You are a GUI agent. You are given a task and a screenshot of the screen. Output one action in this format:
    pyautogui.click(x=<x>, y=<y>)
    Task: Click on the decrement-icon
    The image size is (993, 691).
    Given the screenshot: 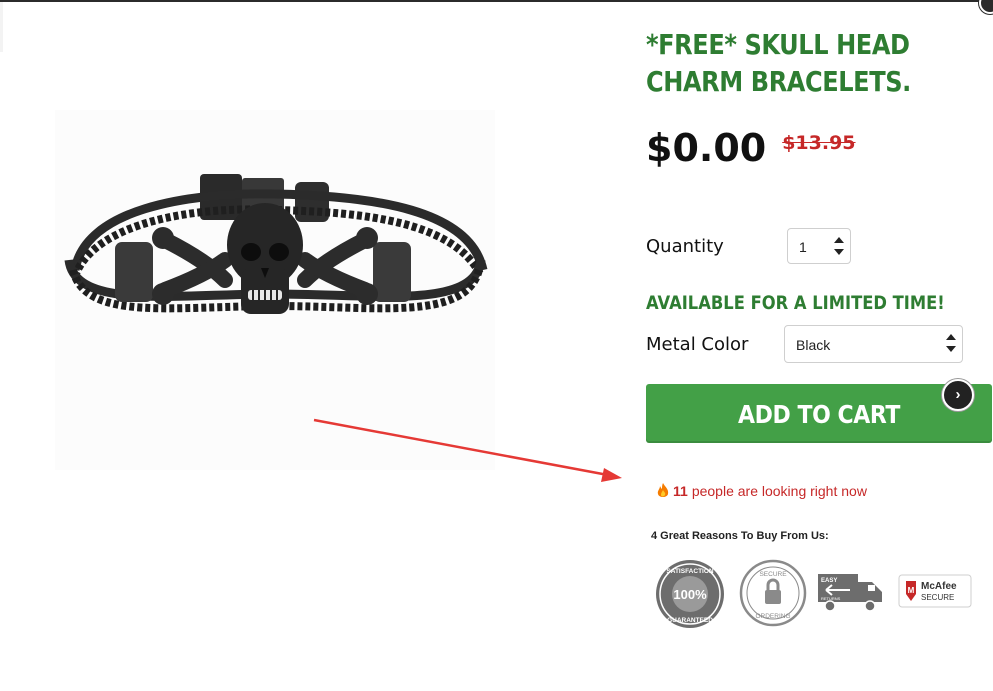 What is the action you would take?
    pyautogui.click(x=839, y=252)
    